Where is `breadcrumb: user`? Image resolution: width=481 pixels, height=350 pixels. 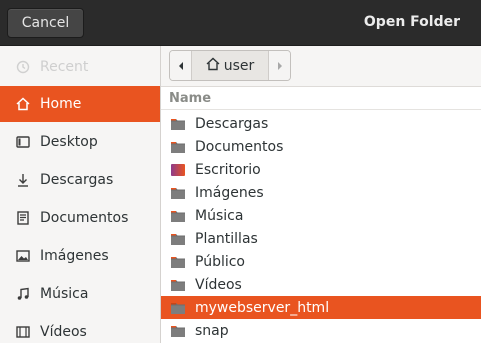 breadcrumb: user is located at coordinates (230, 65).